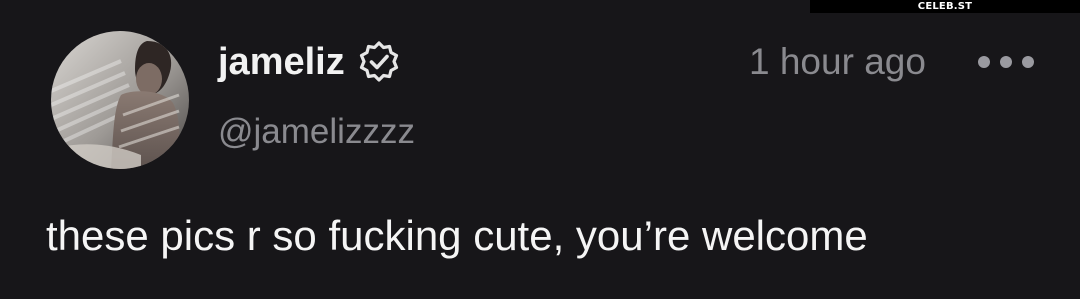 Image resolution: width=1080 pixels, height=299 pixels. Describe the element at coordinates (837, 61) in the screenshot. I see `post-timestamp: 1 hour ago` at that location.